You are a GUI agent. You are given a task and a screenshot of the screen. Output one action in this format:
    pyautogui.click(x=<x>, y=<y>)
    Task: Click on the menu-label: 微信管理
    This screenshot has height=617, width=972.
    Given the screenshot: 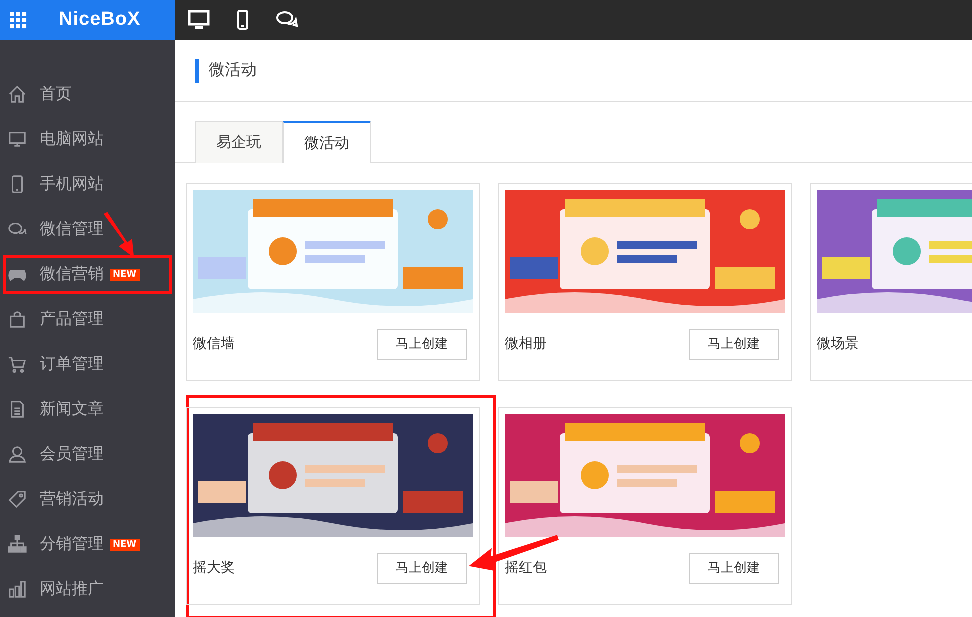 What is the action you would take?
    pyautogui.click(x=72, y=229)
    